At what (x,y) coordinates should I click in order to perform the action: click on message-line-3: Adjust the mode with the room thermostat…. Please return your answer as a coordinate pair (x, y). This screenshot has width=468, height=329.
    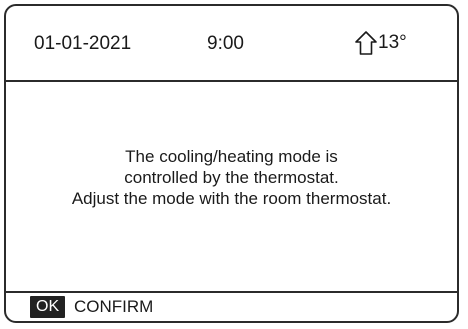
    Looking at the image, I should click on (231, 198).